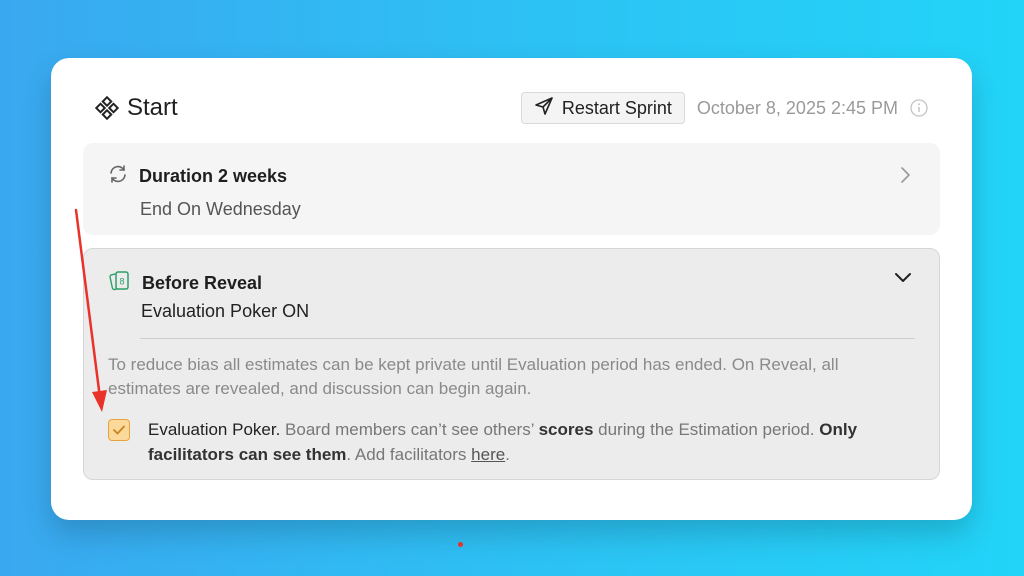  I want to click on sprint-datetime: October 8, 2025 2:45 PM, so click(797, 107).